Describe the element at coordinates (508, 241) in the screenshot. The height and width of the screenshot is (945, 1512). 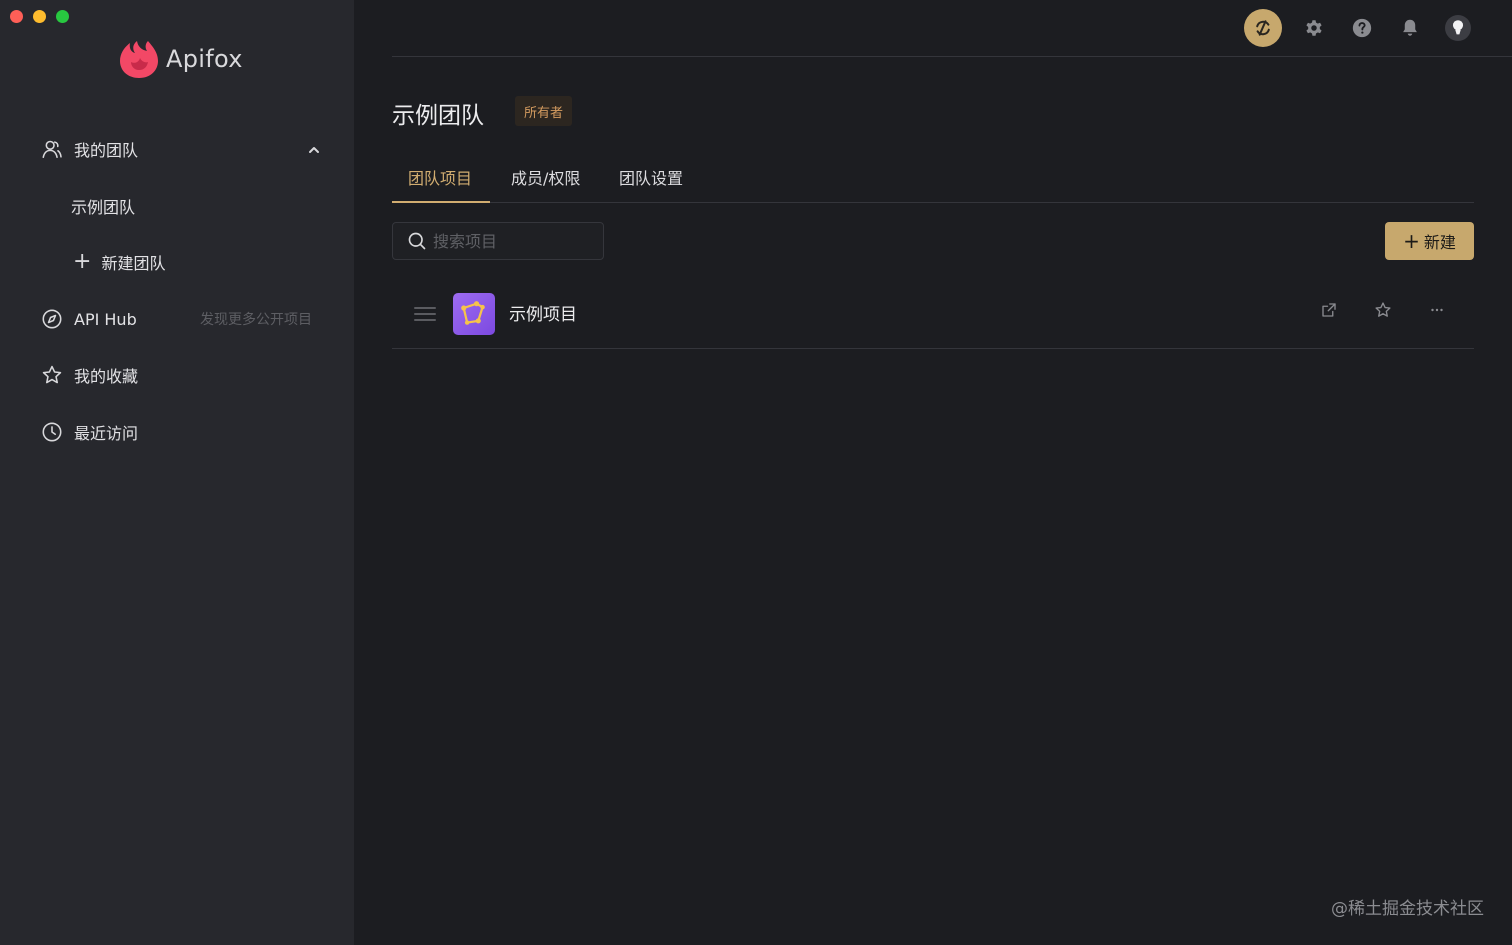
I see `search-input` at that location.